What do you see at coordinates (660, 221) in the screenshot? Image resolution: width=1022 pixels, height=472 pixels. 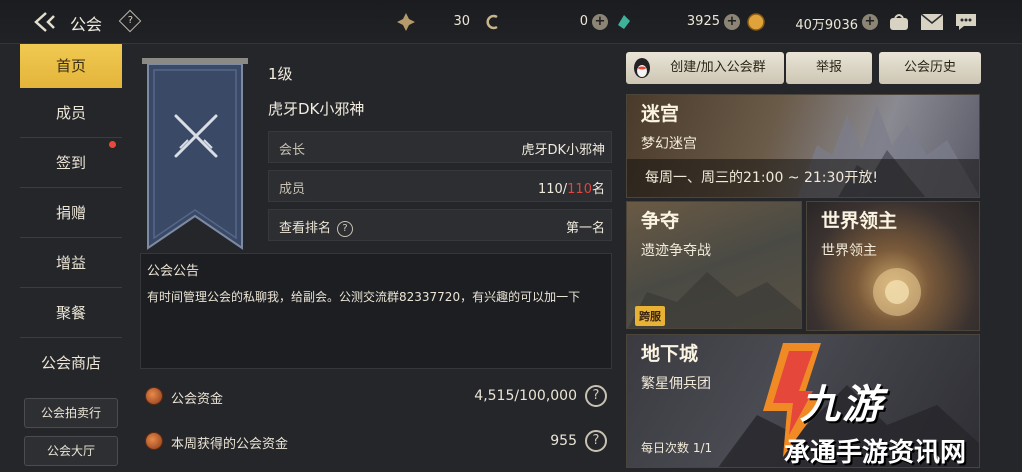 I see `contest-title: 争夺` at bounding box center [660, 221].